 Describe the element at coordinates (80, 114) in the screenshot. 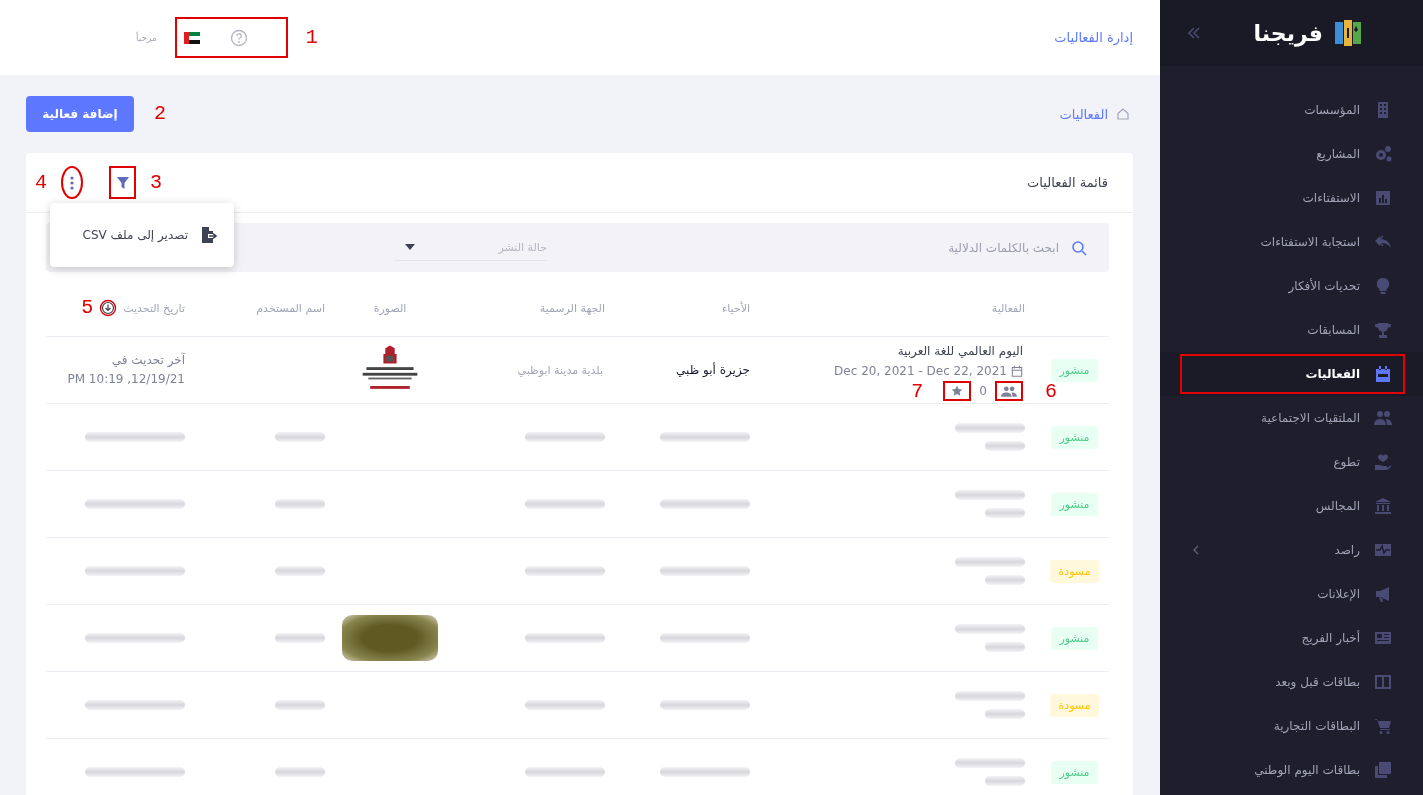

I see `add-event-button: إضافة فعالية` at that location.